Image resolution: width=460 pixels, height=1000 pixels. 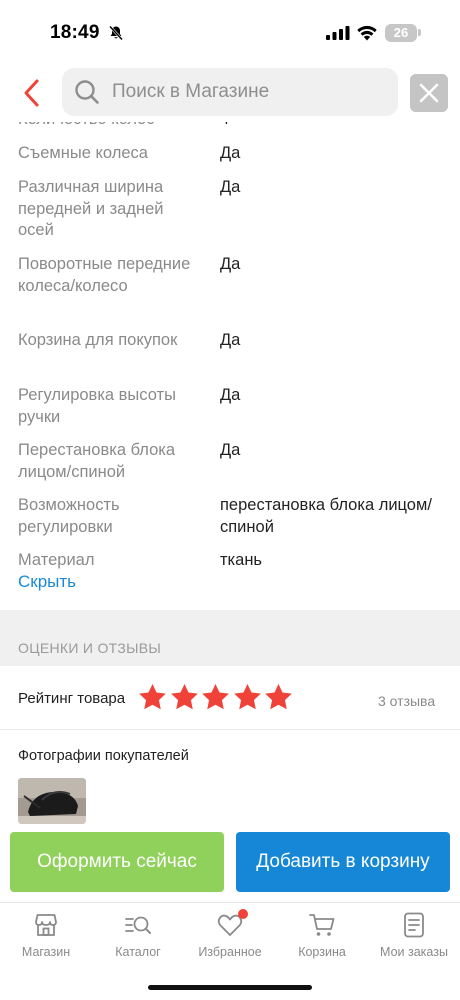 I want to click on search-header, so click(x=230, y=92).